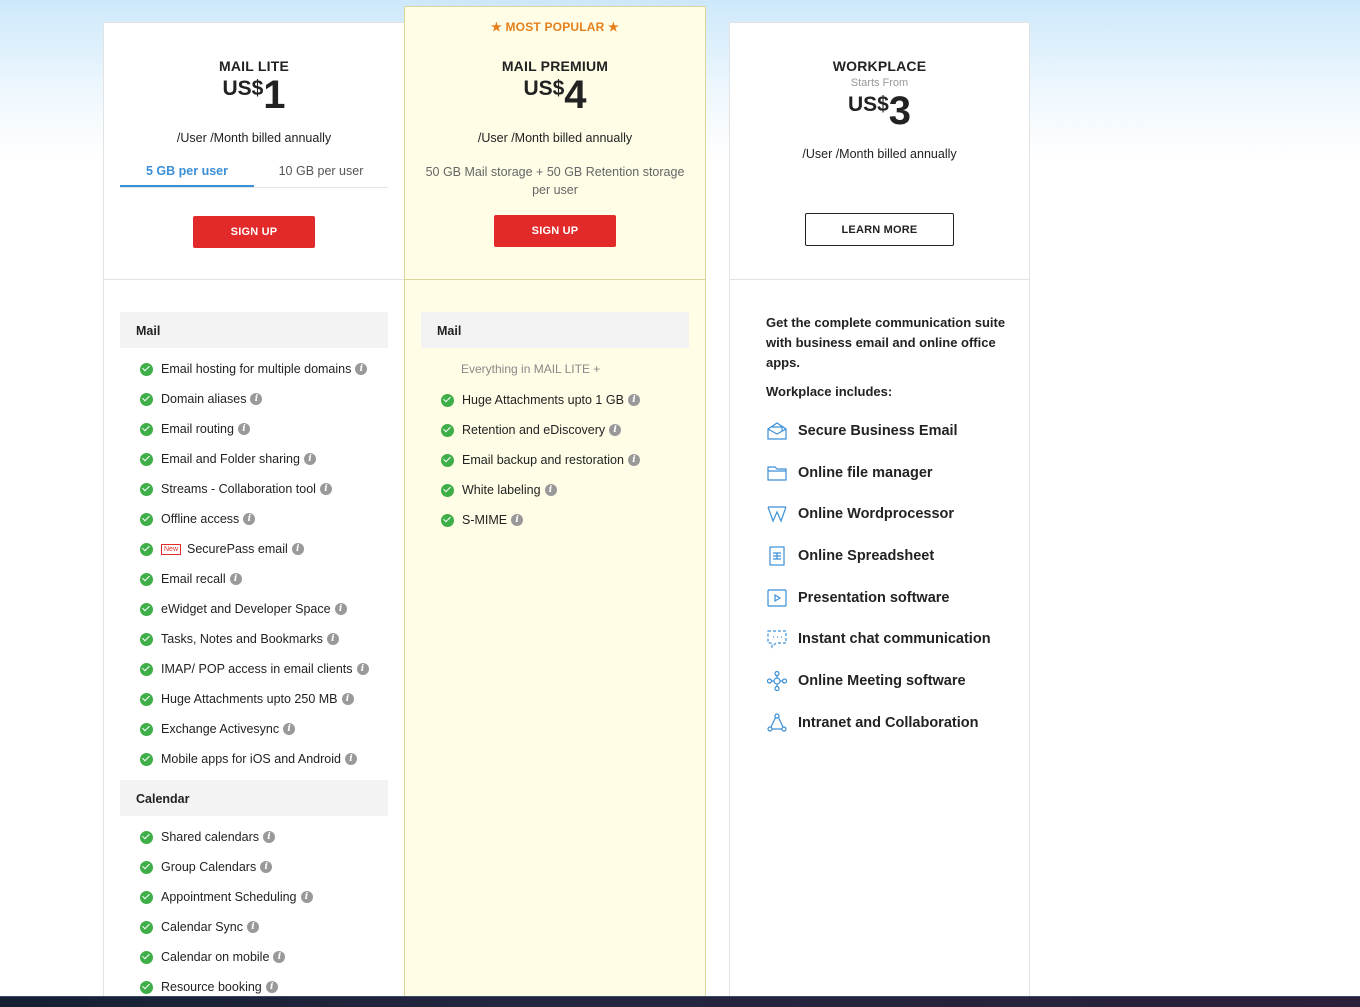  Describe the element at coordinates (829, 391) in the screenshot. I see `workplace-includes-title: Workplace includes:` at that location.